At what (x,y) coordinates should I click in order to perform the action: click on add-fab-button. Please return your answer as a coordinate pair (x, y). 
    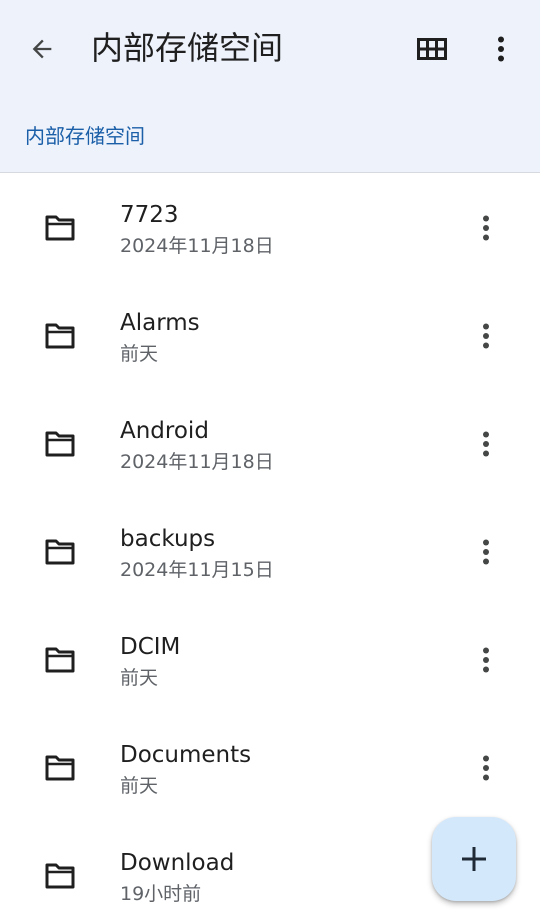
    Looking at the image, I should click on (474, 859).